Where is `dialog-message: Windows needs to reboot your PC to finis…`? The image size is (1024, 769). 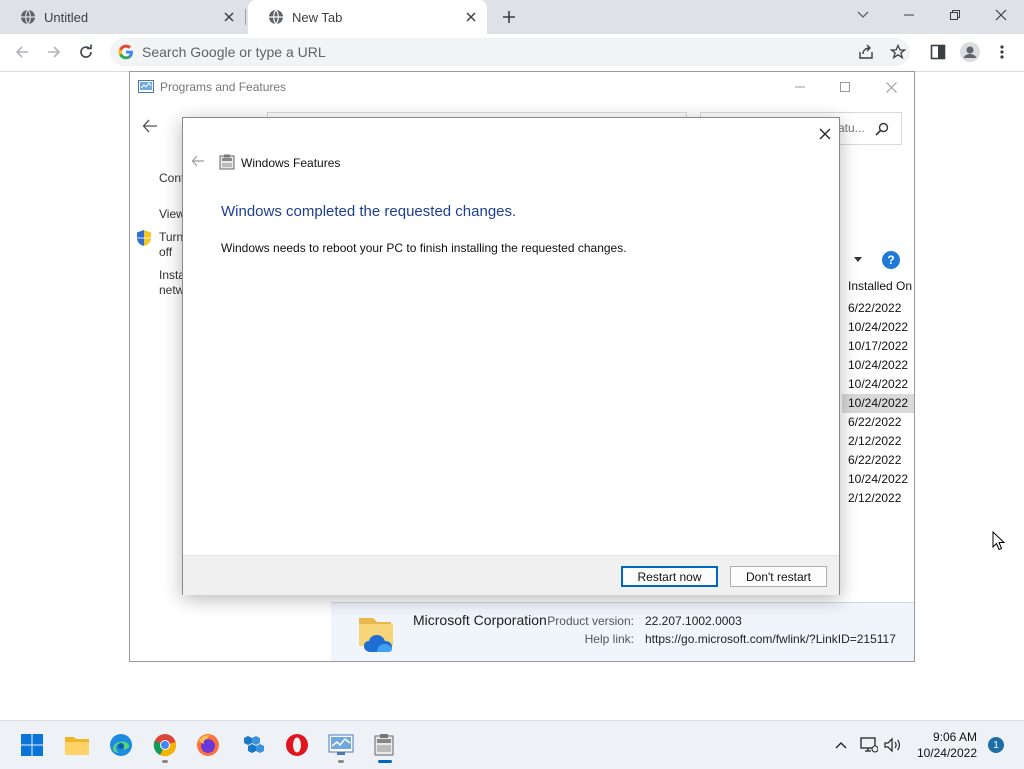
dialog-message: Windows needs to reboot your PC to finis… is located at coordinates (424, 248).